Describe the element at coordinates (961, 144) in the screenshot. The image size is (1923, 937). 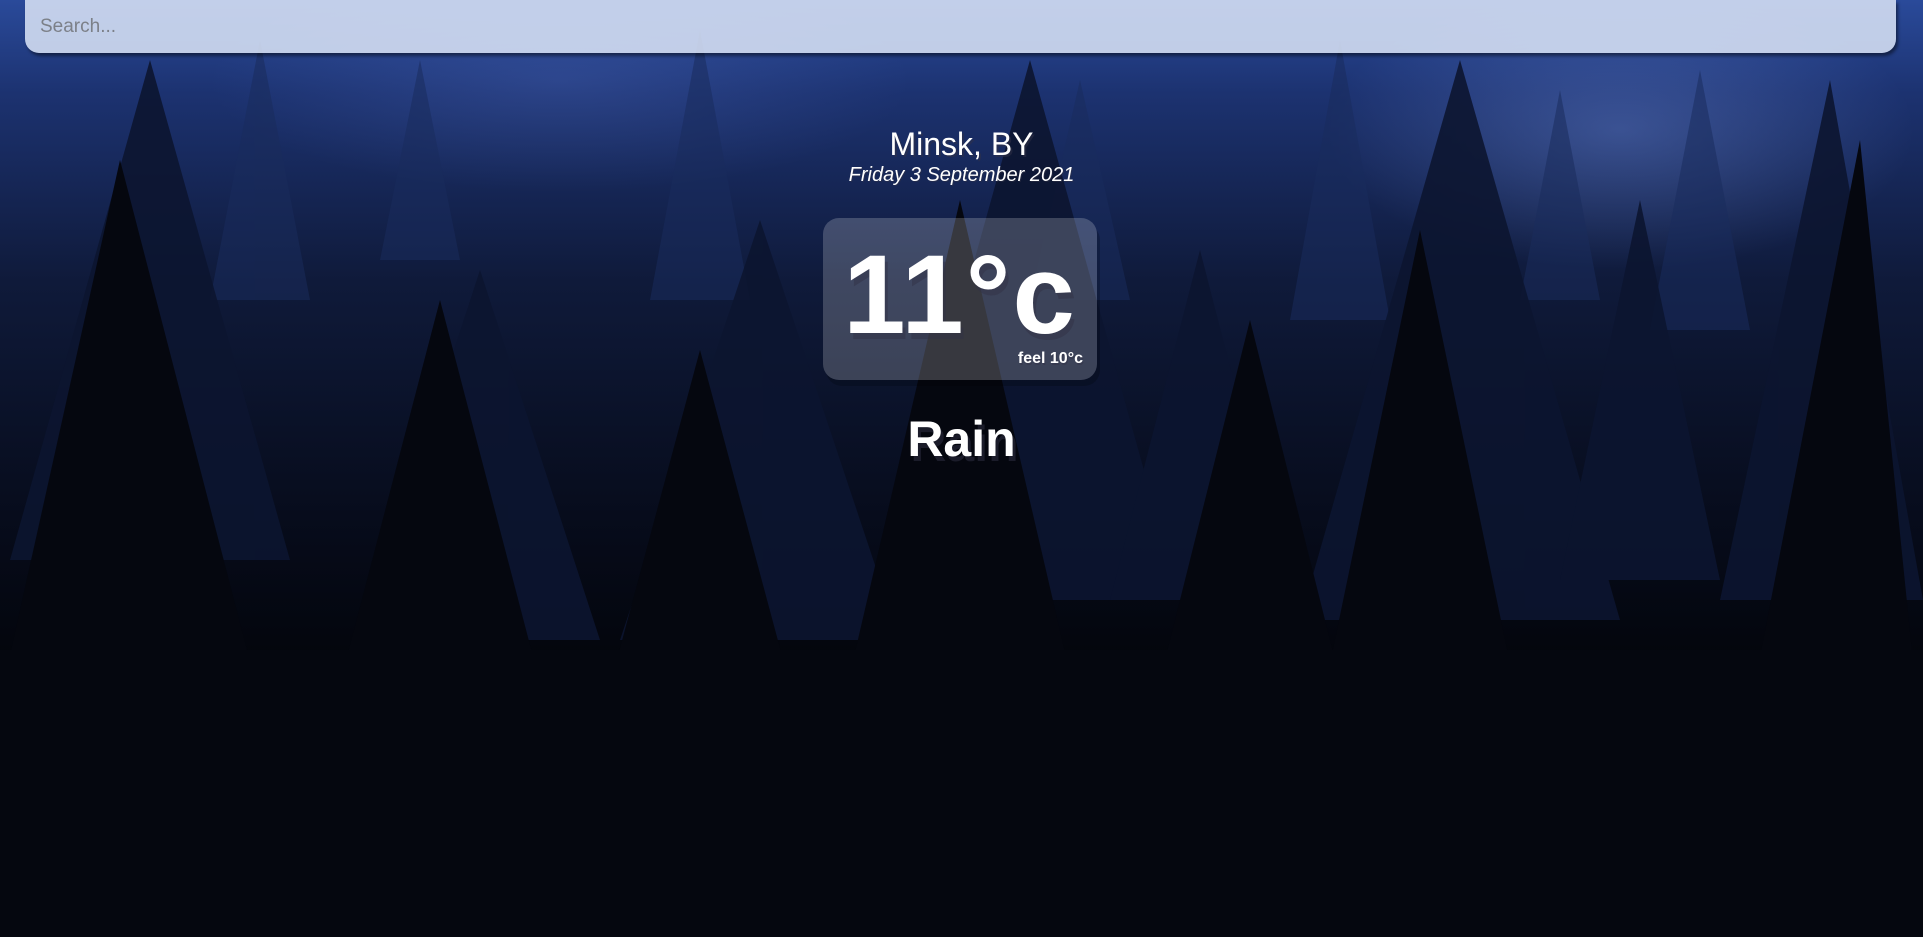
I see `location-title: Minsk, BY` at that location.